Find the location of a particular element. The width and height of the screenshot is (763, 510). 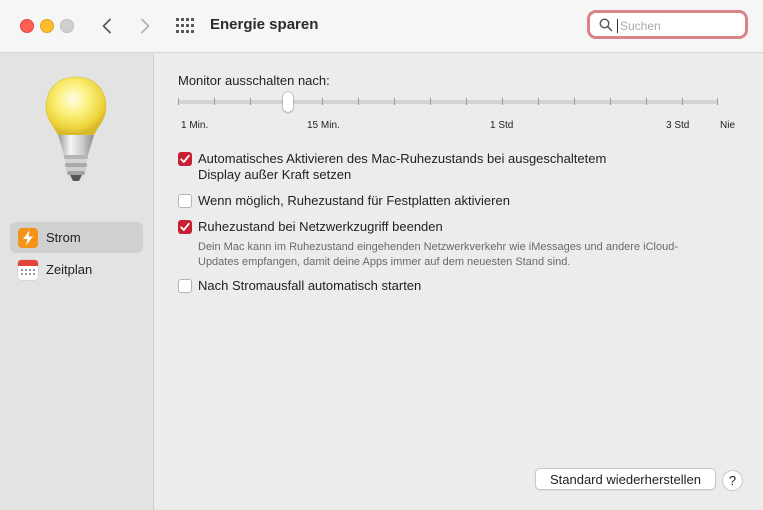

sidebar-item-label: Zeitplan is located at coordinates (69, 269).